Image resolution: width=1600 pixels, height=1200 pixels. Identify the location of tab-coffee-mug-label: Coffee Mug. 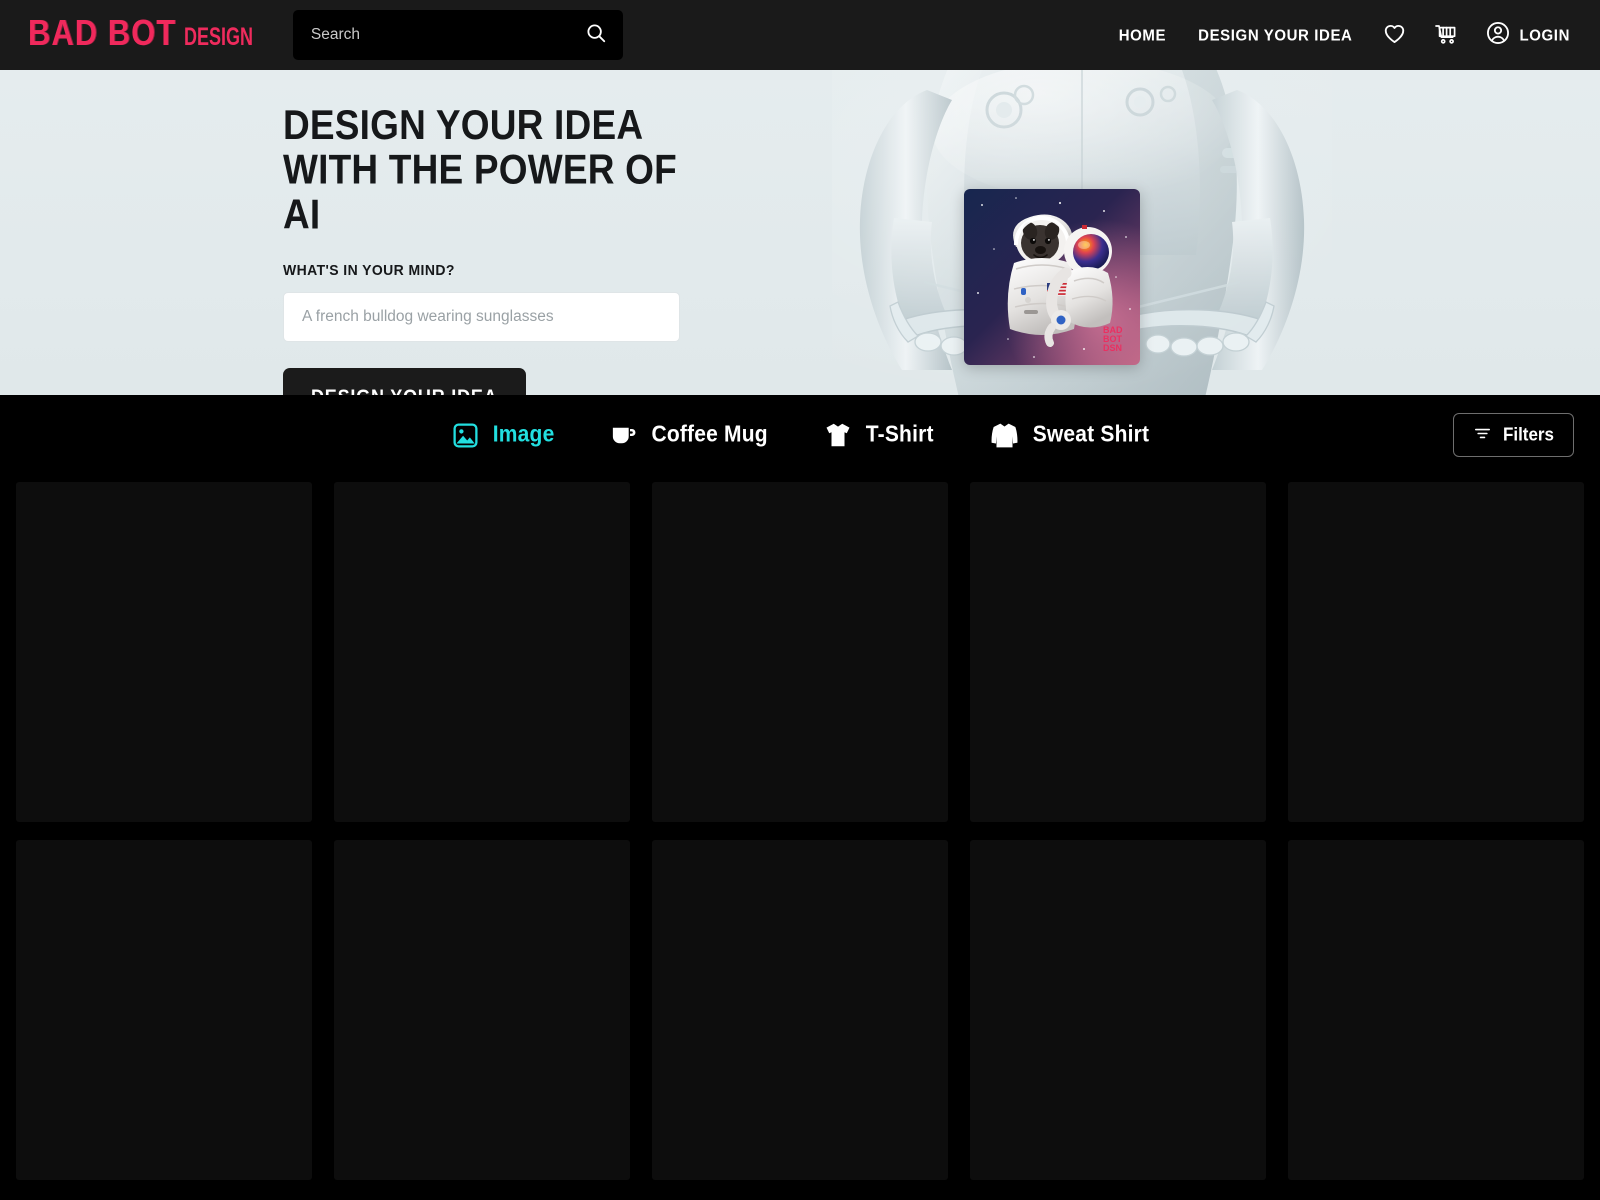
(709, 434).